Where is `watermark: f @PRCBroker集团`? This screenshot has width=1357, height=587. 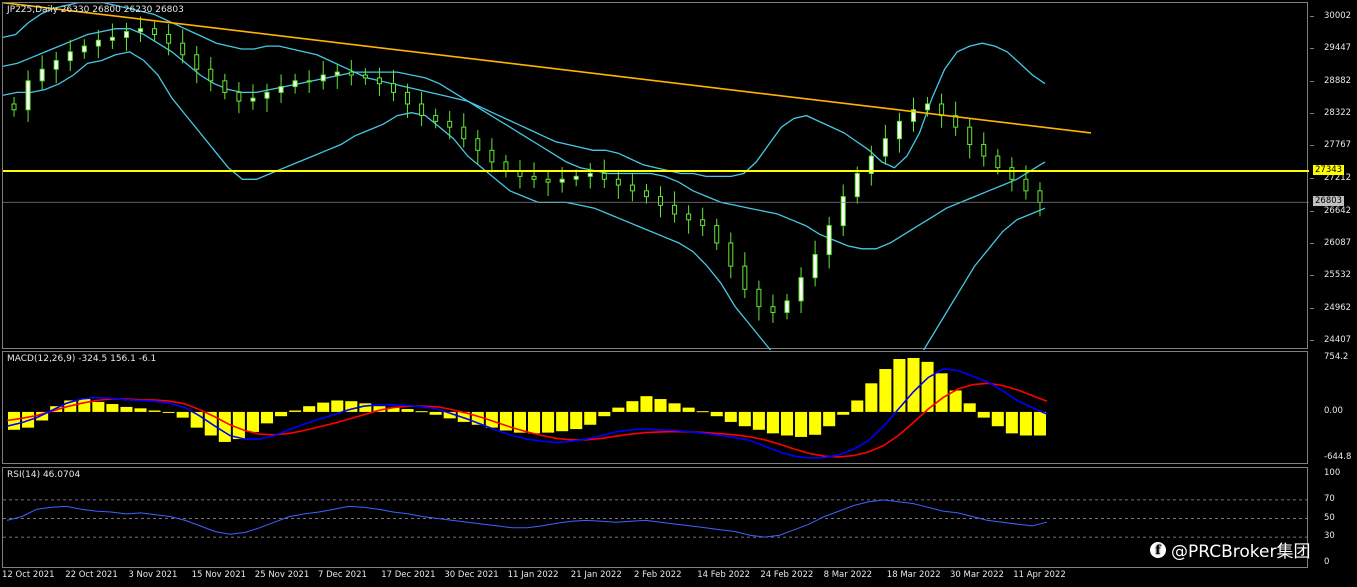
watermark: f @PRCBroker集团 is located at coordinates (1230, 549).